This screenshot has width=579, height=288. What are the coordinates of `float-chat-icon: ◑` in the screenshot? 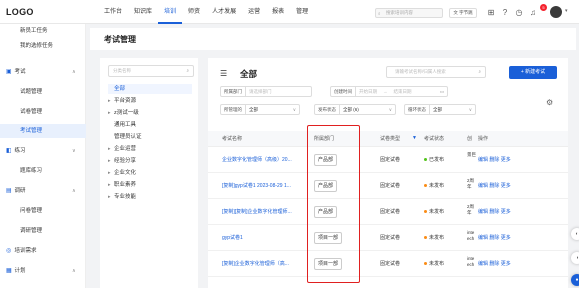 It's located at (575, 258).